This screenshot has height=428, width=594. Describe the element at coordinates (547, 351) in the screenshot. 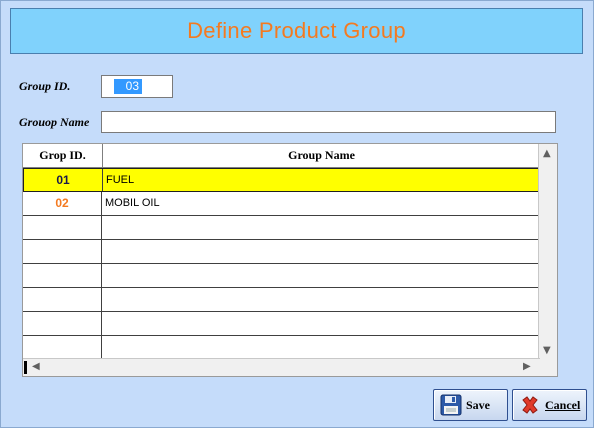

I see `scroll-down-icon: ▼` at that location.